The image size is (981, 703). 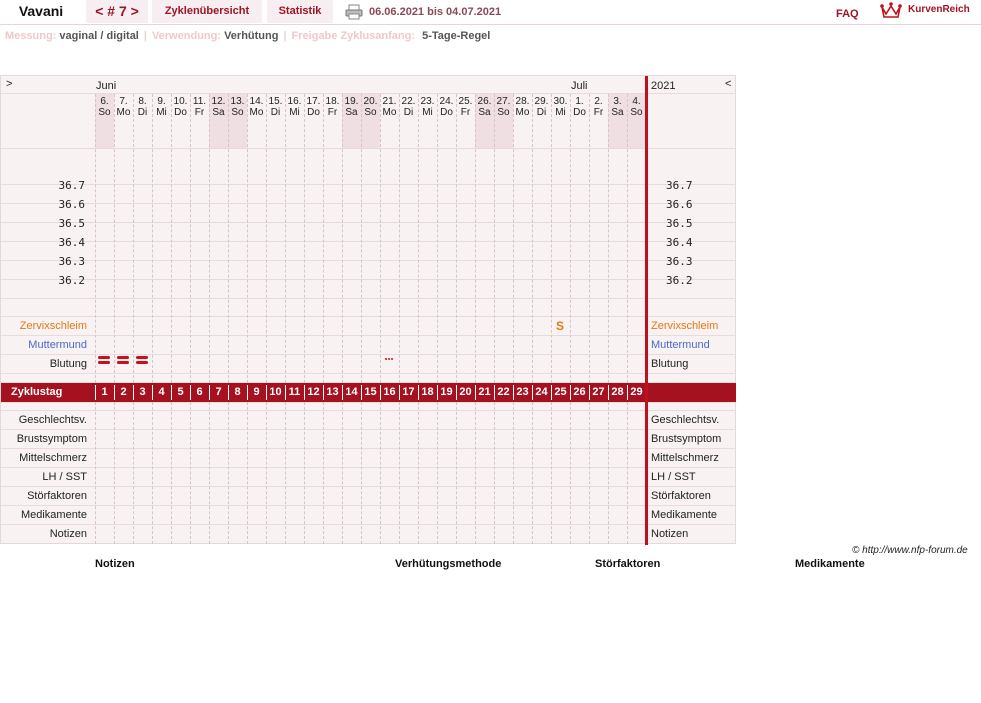 What do you see at coordinates (57, 496) in the screenshot?
I see `row-label-left: Störfaktoren` at bounding box center [57, 496].